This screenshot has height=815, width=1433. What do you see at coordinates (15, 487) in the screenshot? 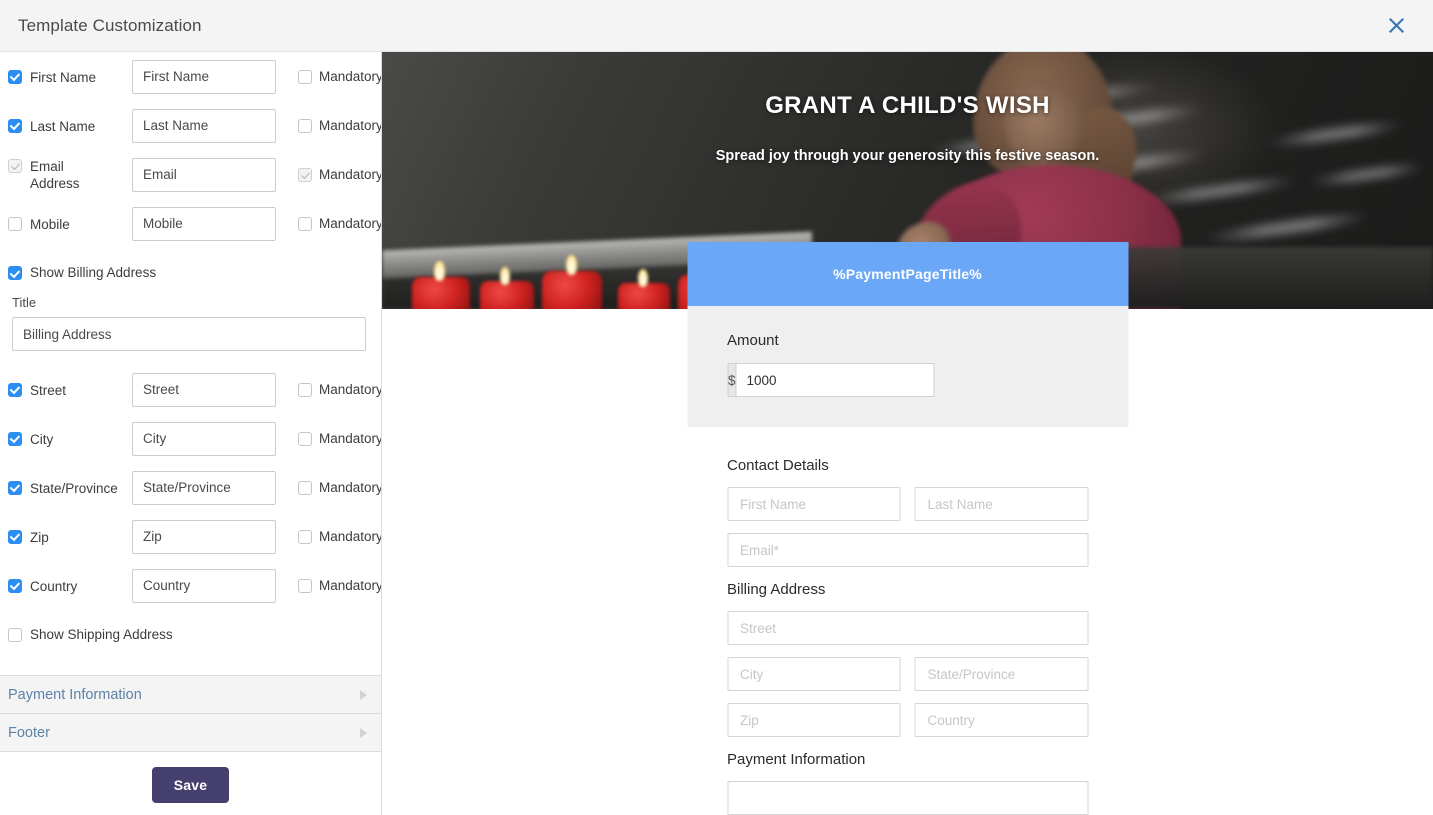
I see `checkbox-state-province` at bounding box center [15, 487].